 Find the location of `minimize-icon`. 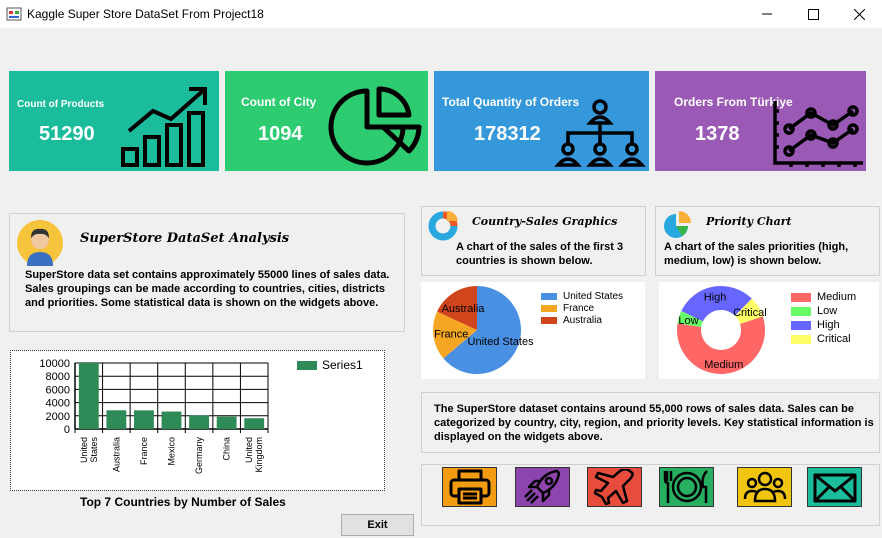

minimize-icon is located at coordinates (767, 14).